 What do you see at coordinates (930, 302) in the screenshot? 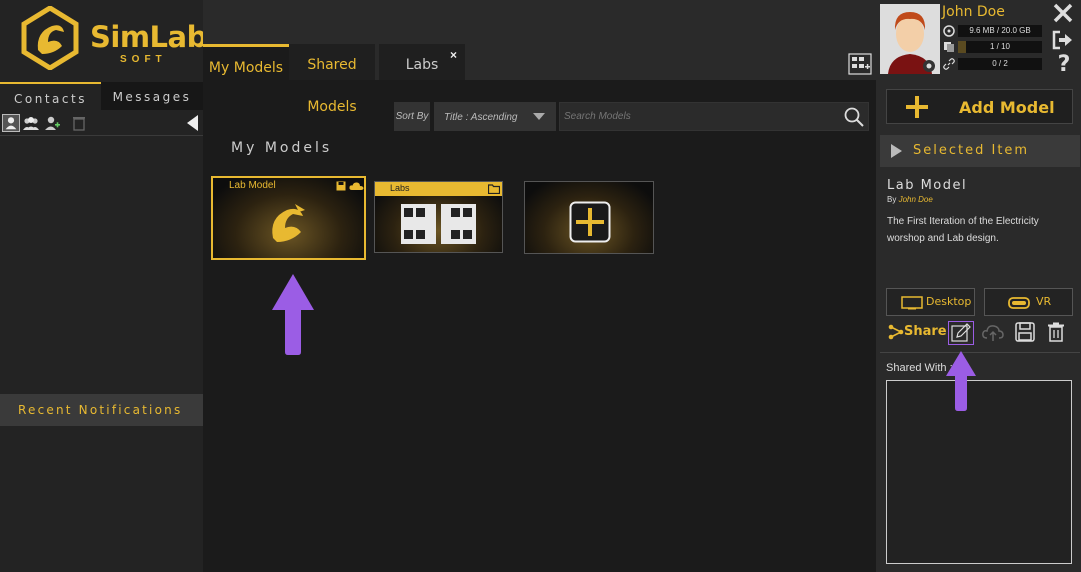
I see `desktop-button: Desktop` at bounding box center [930, 302].